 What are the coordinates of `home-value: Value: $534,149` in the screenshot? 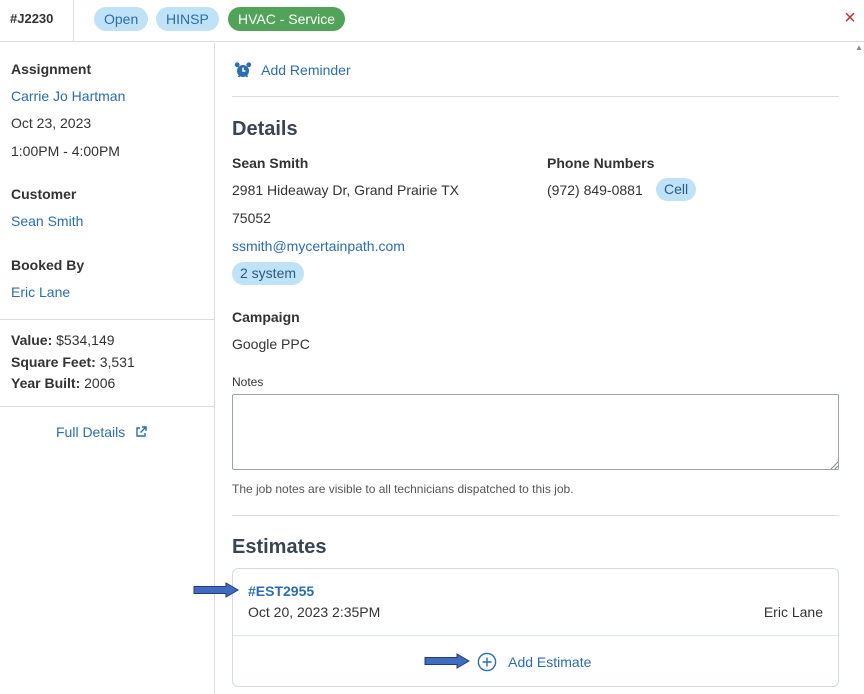 It's located at (63, 340).